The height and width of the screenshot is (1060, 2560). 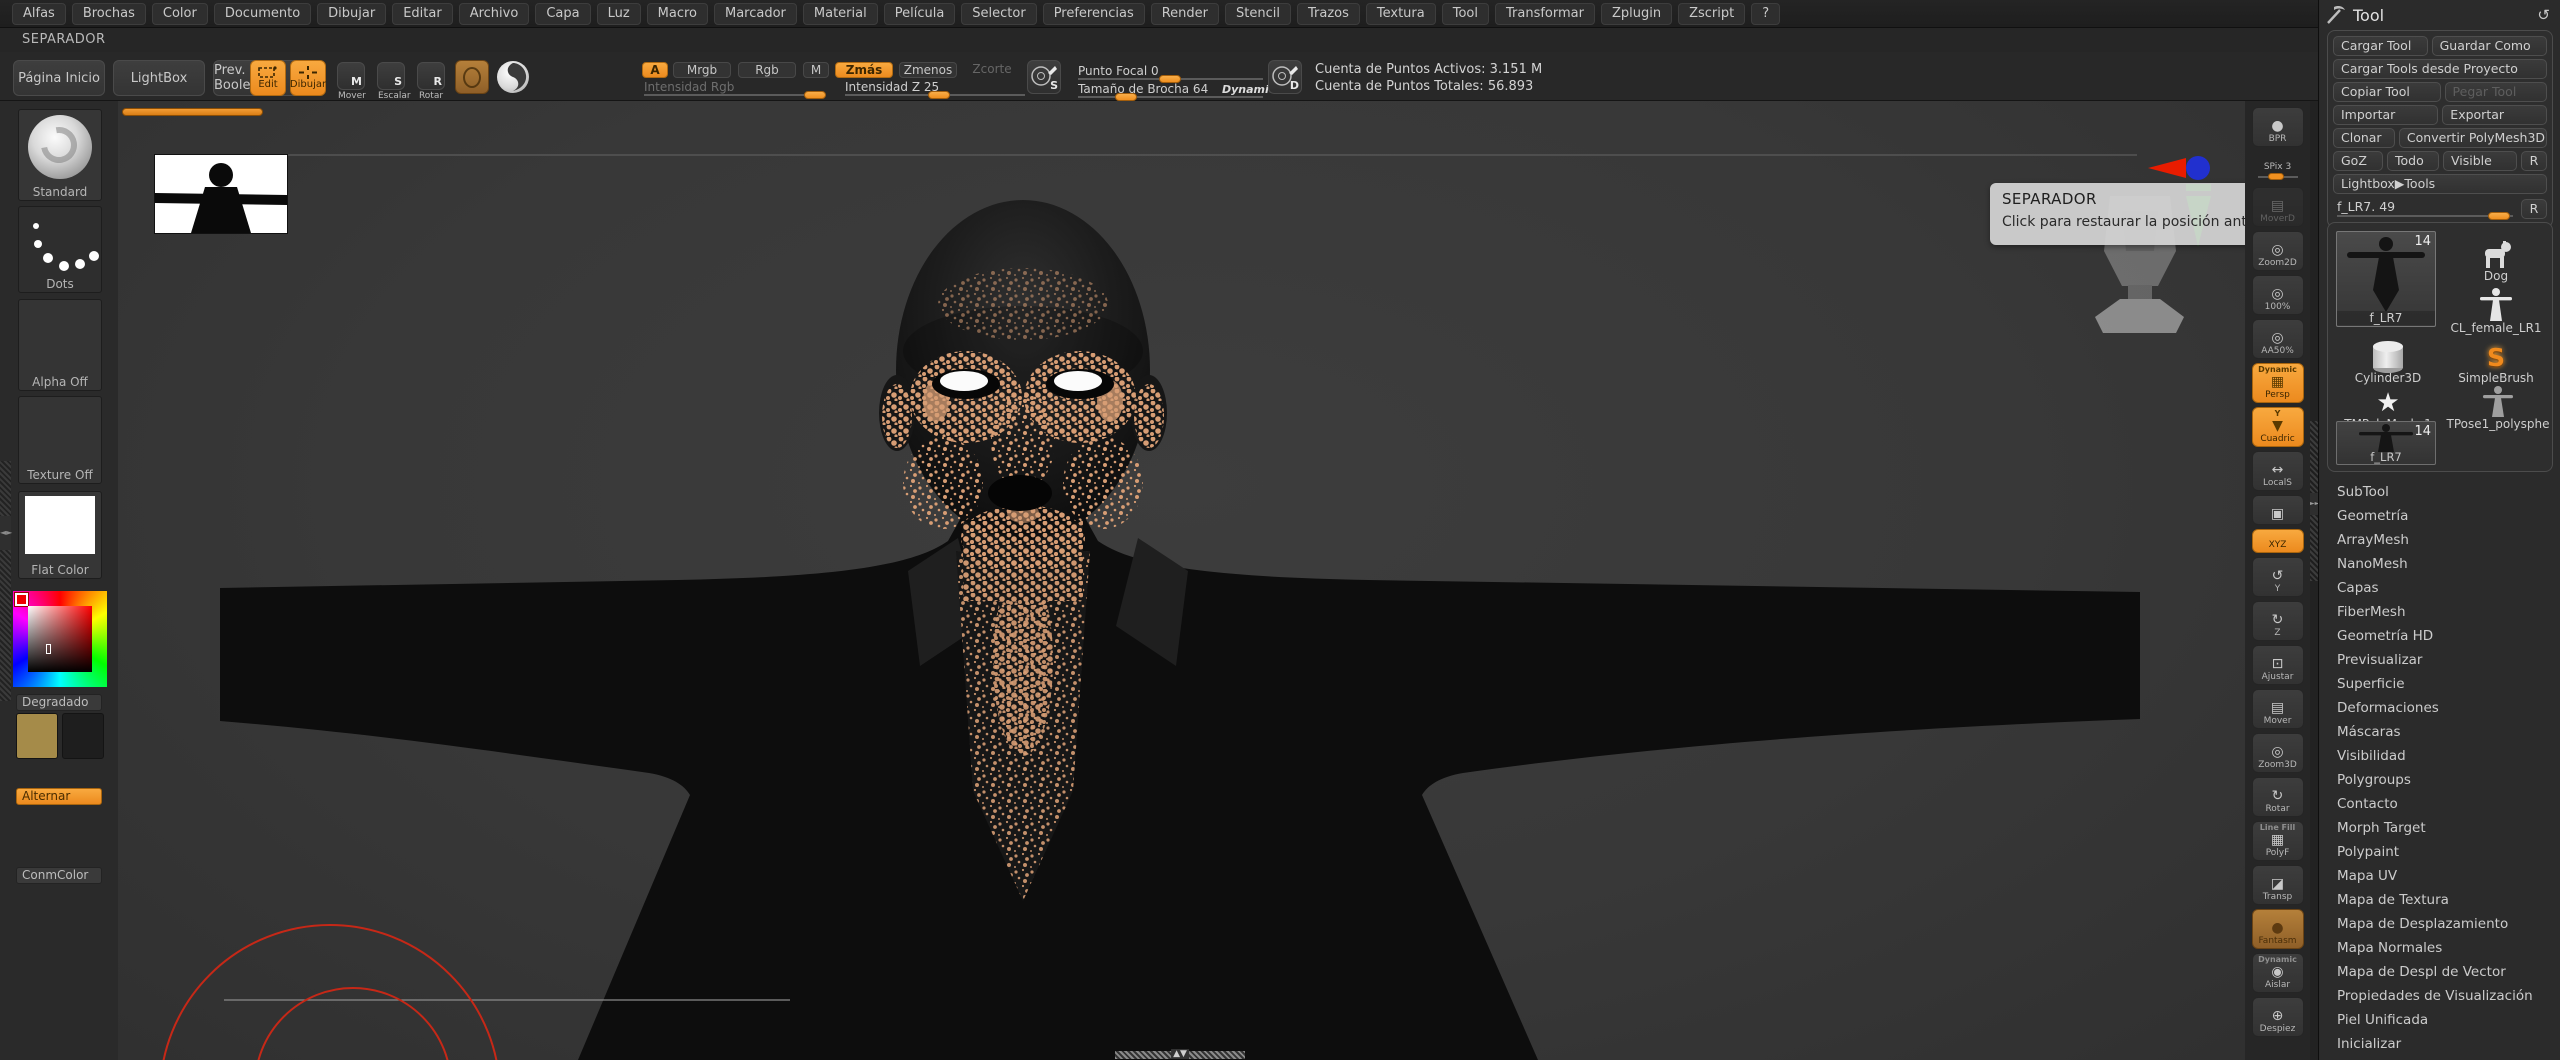 I want to click on subpalette-header: Deformaciones, so click(x=2439, y=708).